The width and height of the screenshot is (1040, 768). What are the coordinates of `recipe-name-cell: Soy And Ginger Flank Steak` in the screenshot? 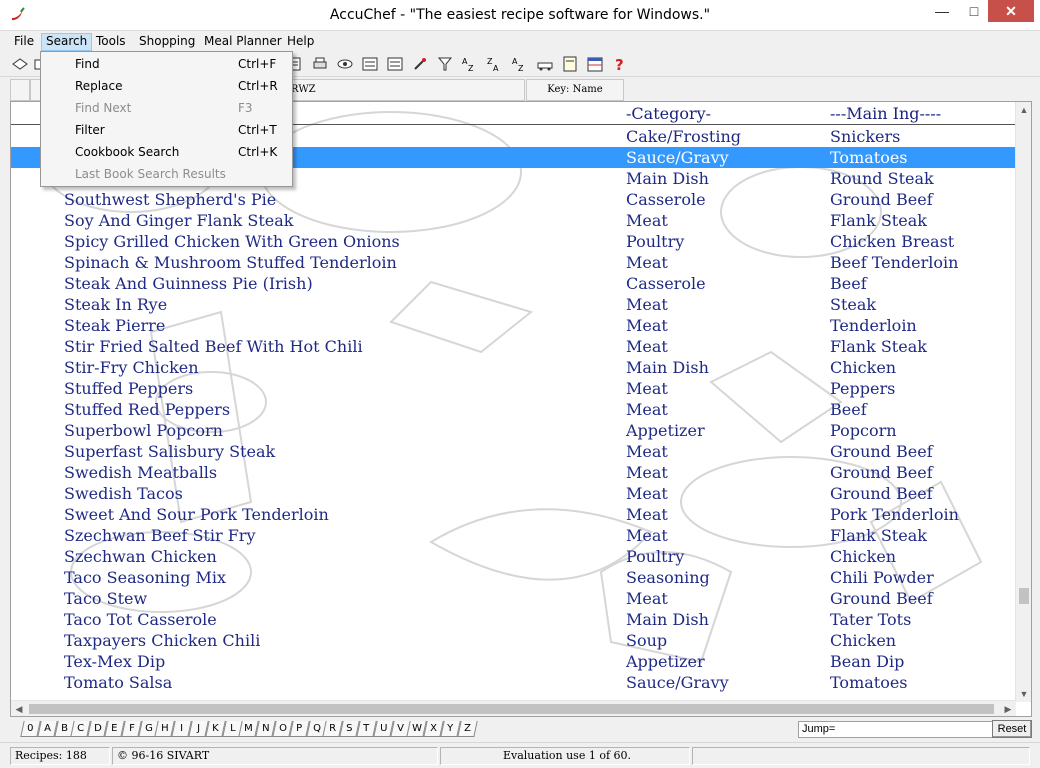 It's located at (179, 220).